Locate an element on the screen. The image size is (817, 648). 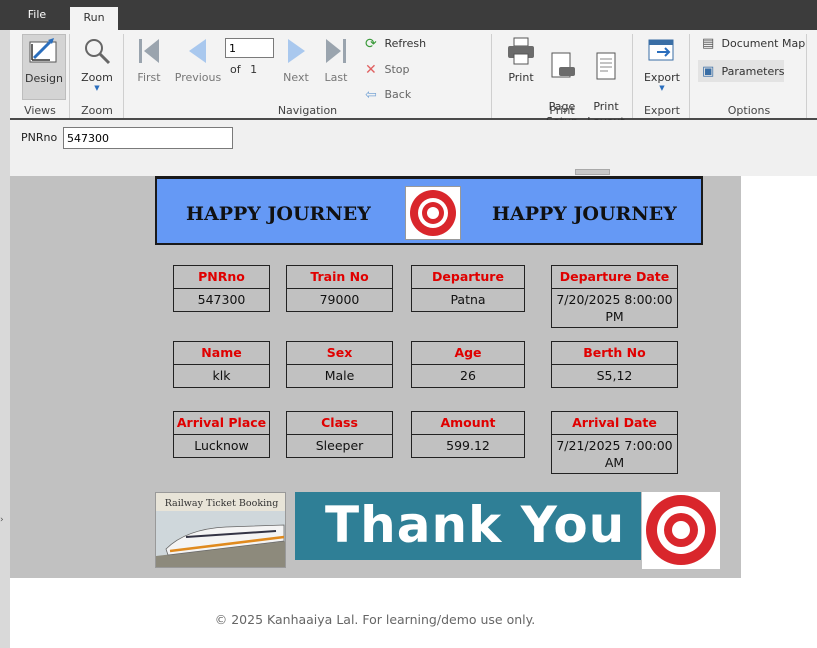
previous-page-button: Previous is located at coordinates (198, 60).